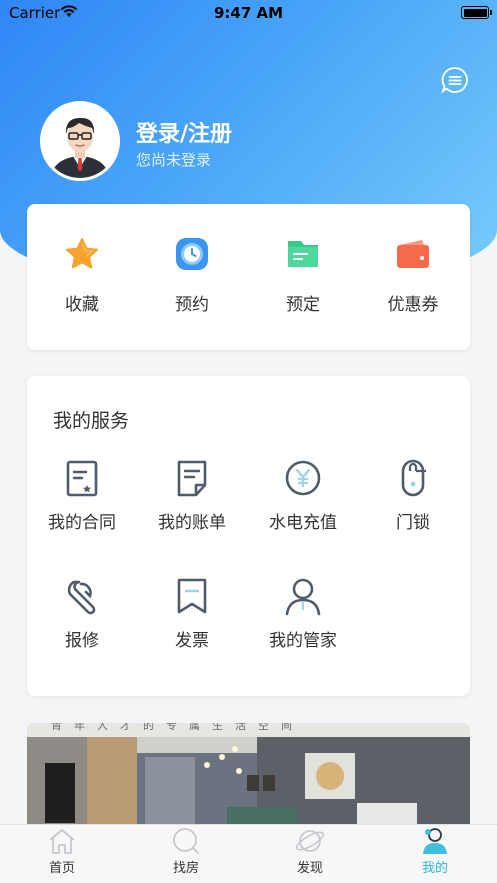 The width and height of the screenshot is (497, 883). I want to click on login-status-text: 您尚未登录, so click(174, 160).